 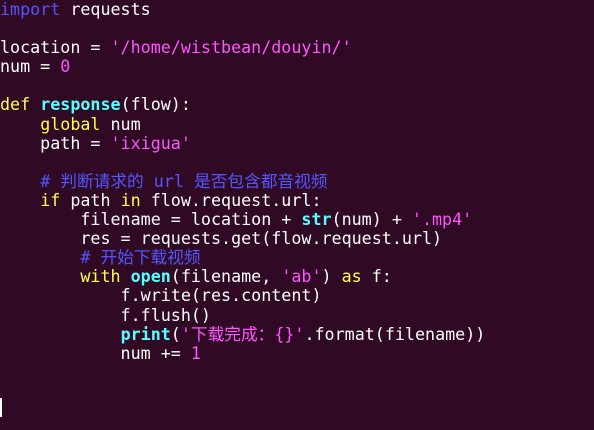 I want to click on code-line-15: with open(filename, 'ab') as f:, so click(x=297, y=276).